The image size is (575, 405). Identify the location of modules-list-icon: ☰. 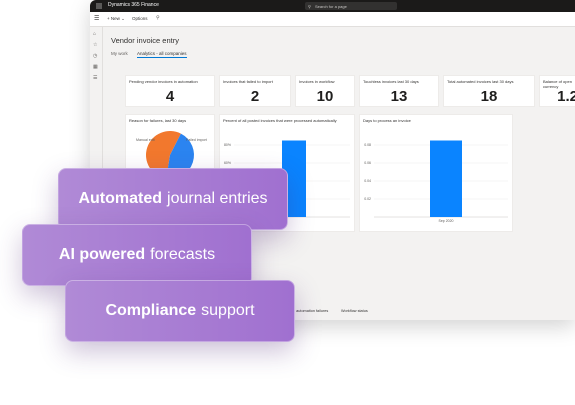
(95, 78).